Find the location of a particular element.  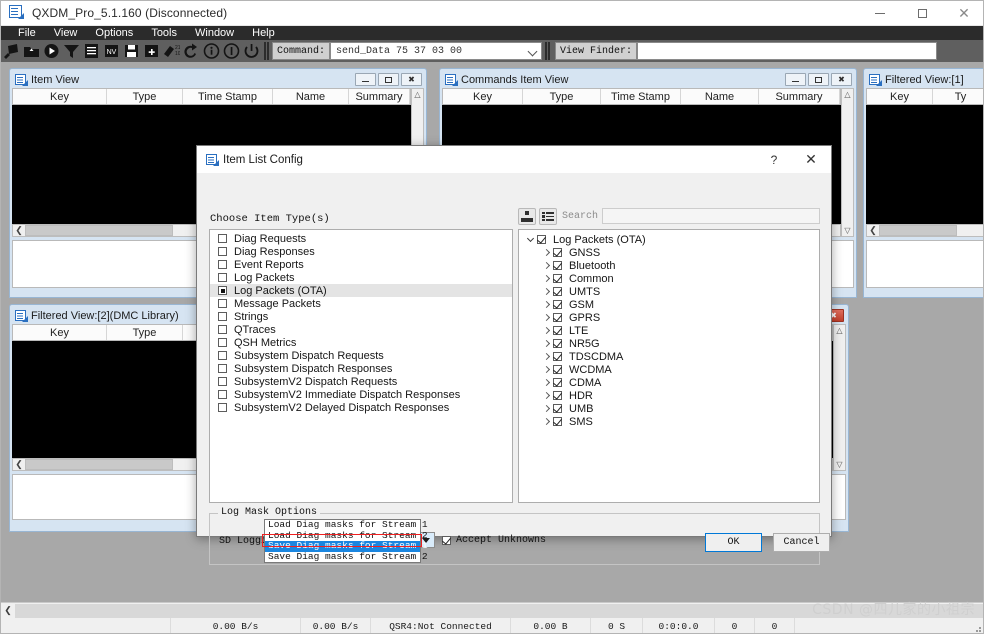

dropdown-option-save-stream-1: Save Diag masks for Stream 1 is located at coordinates (346, 546).